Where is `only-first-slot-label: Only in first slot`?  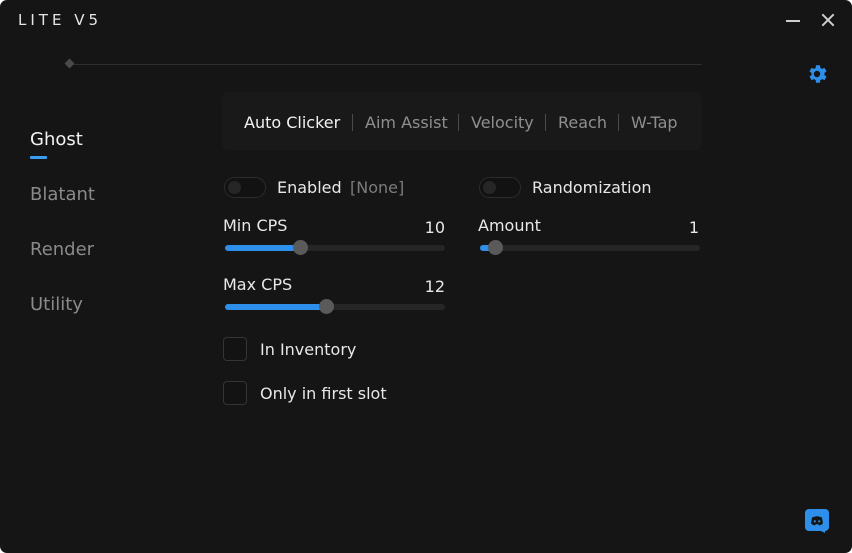 only-first-slot-label: Only in first slot is located at coordinates (323, 393).